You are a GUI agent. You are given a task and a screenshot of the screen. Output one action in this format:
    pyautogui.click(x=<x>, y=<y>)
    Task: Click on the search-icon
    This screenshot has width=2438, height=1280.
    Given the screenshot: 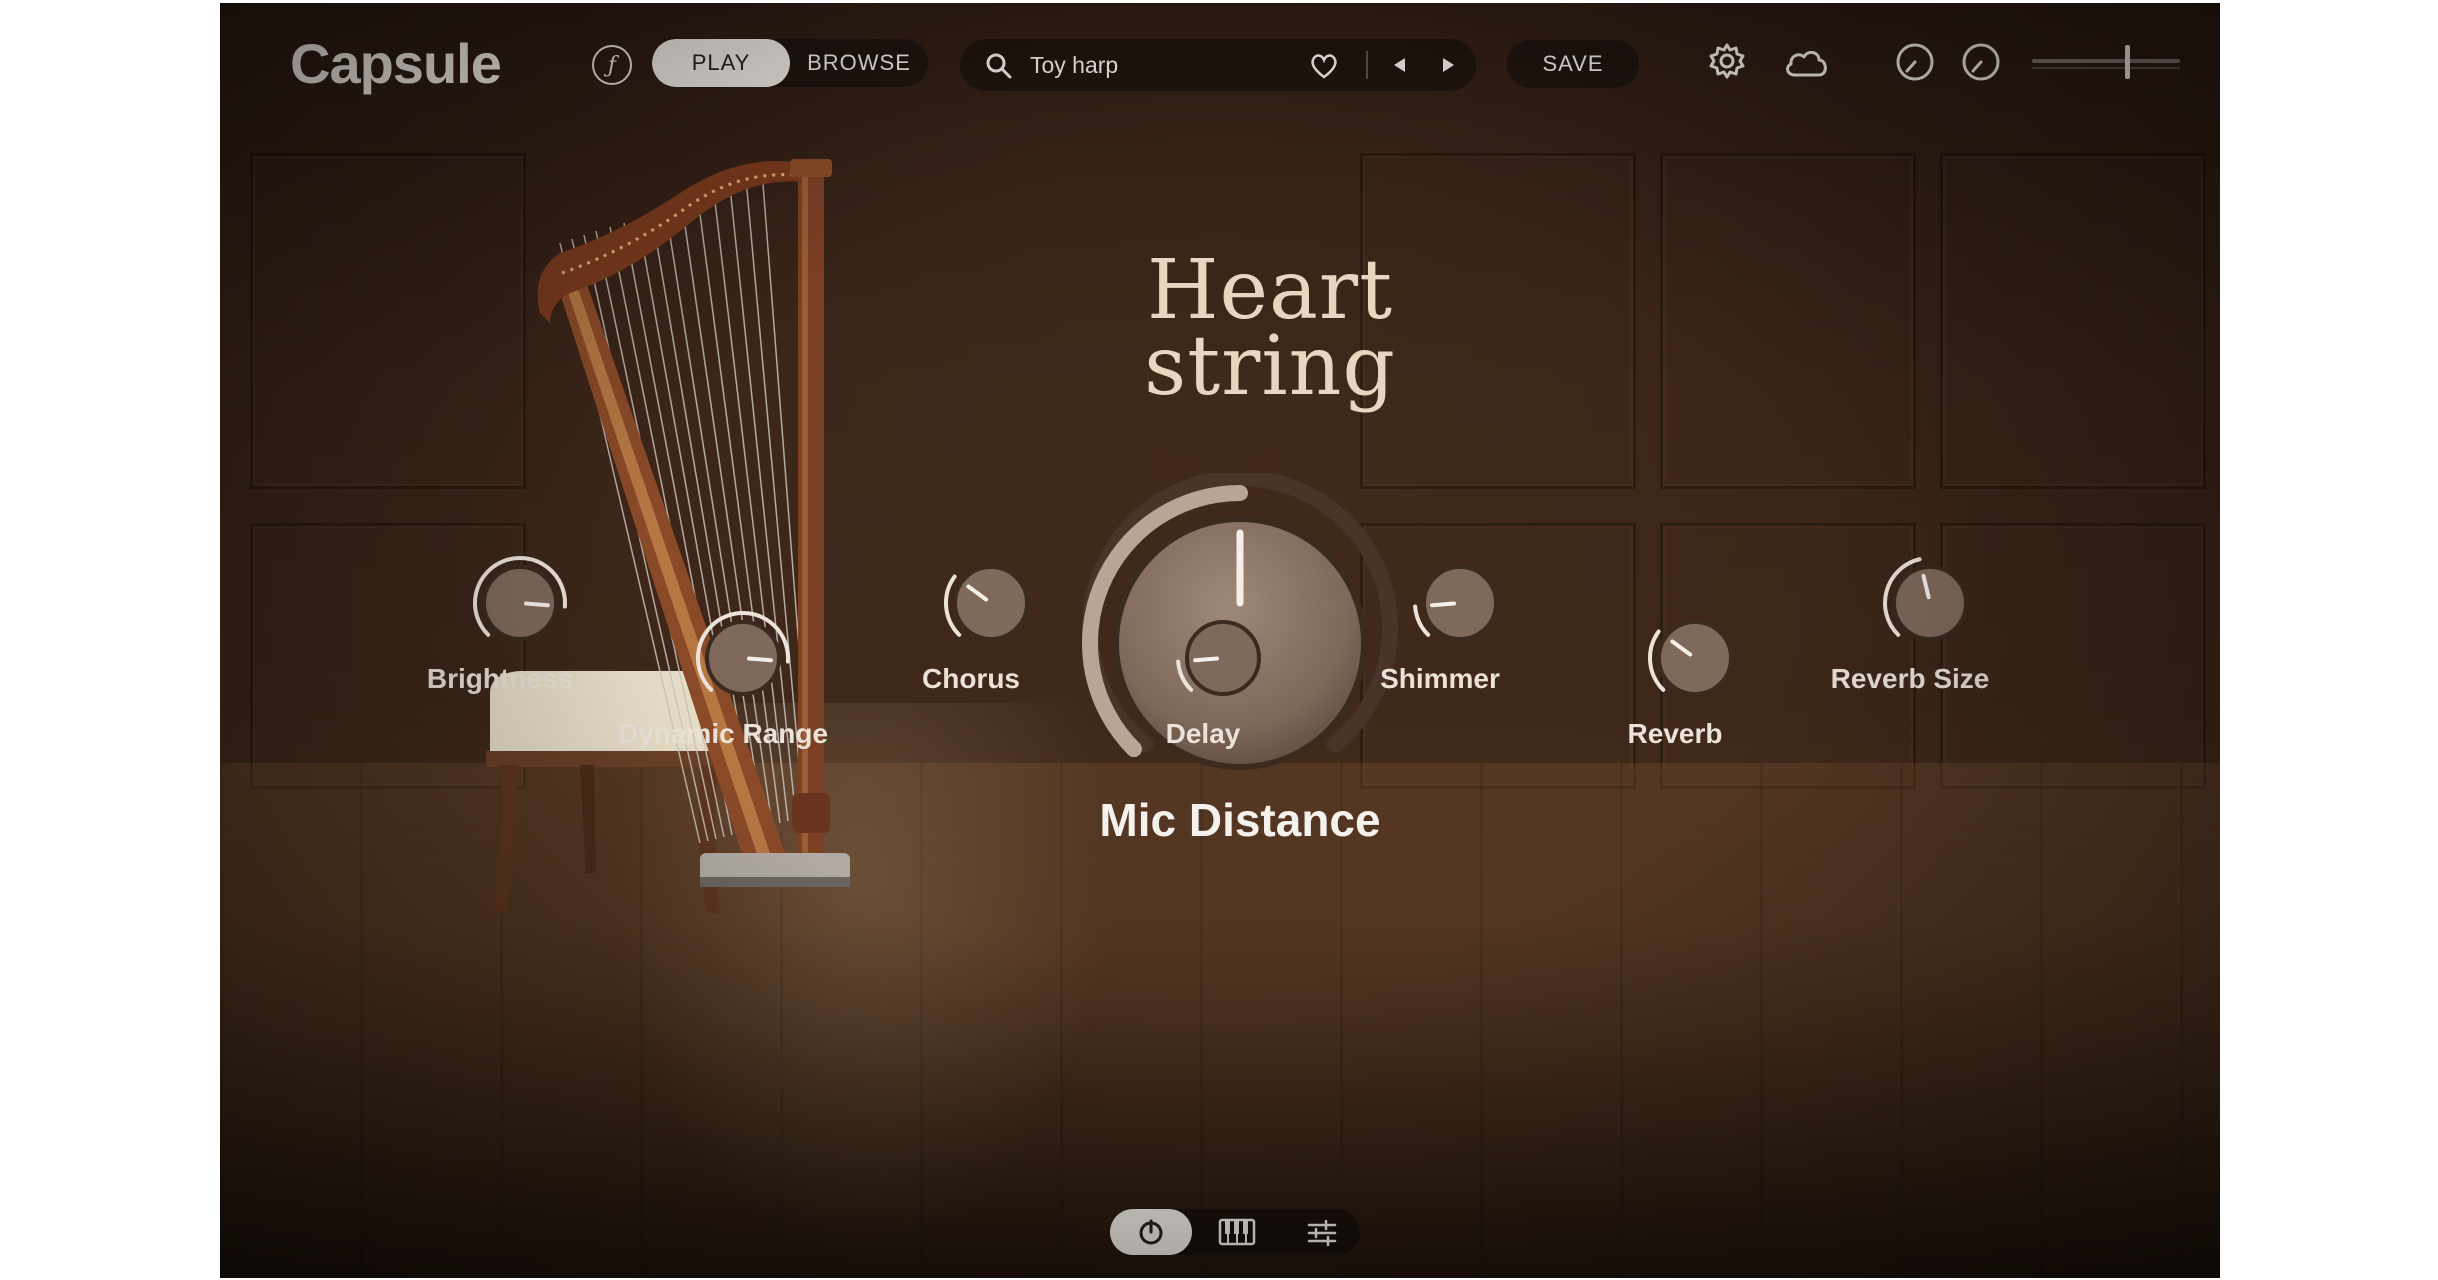 What is the action you would take?
    pyautogui.click(x=999, y=66)
    